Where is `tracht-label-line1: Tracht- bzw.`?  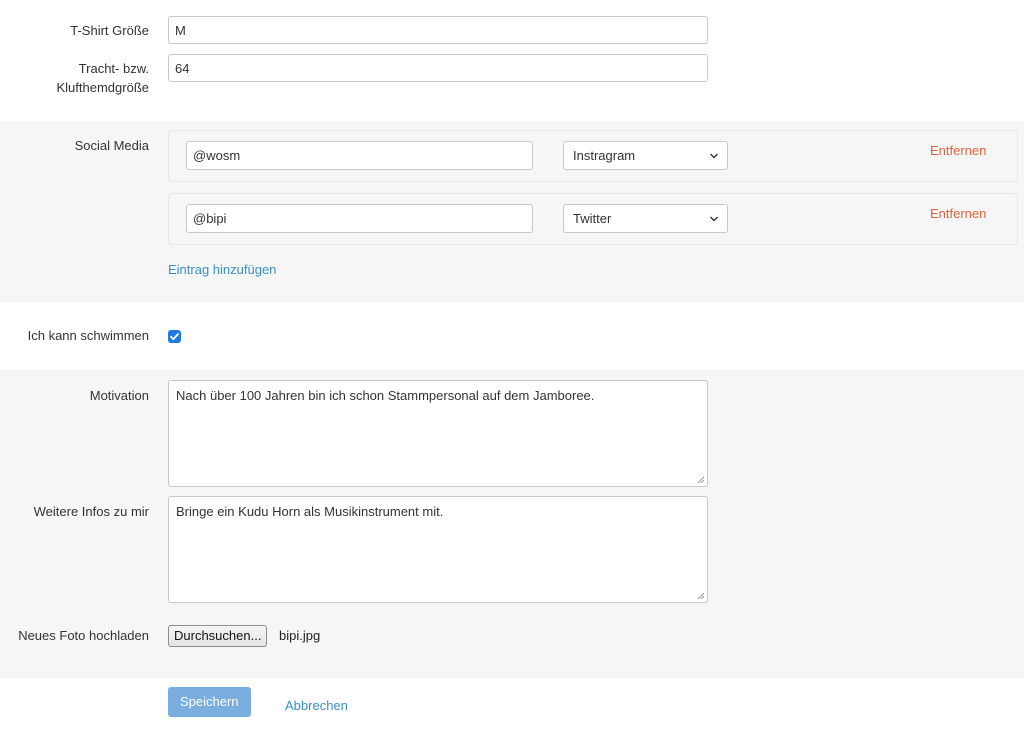
tracht-label-line1: Tracht- bzw. is located at coordinates (113, 68).